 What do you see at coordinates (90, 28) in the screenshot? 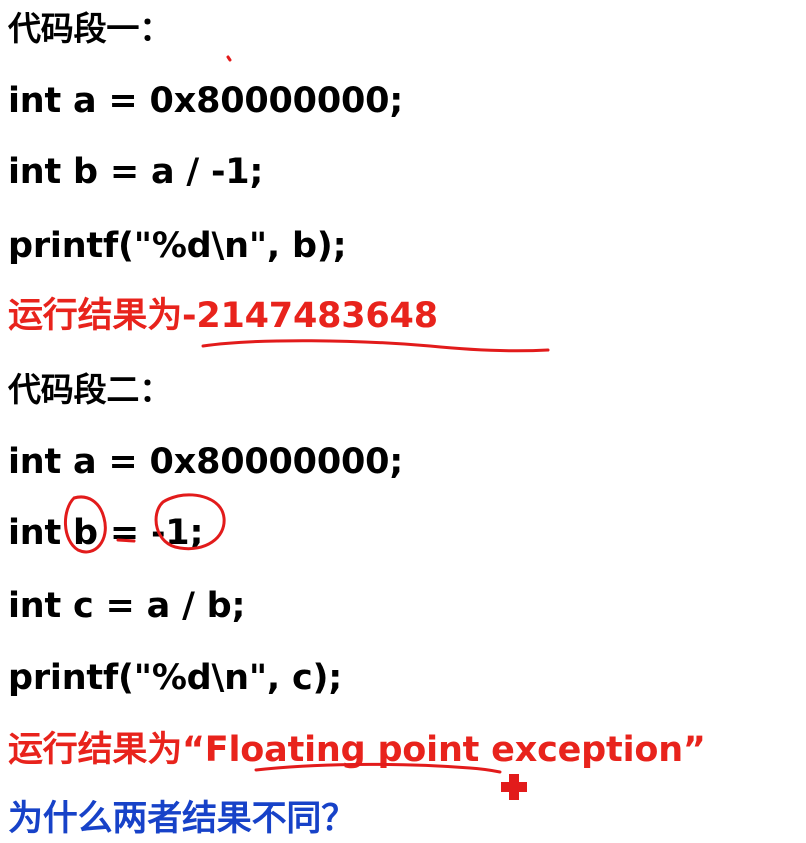
I see `snippet1-heading: 代码段一：` at bounding box center [90, 28].